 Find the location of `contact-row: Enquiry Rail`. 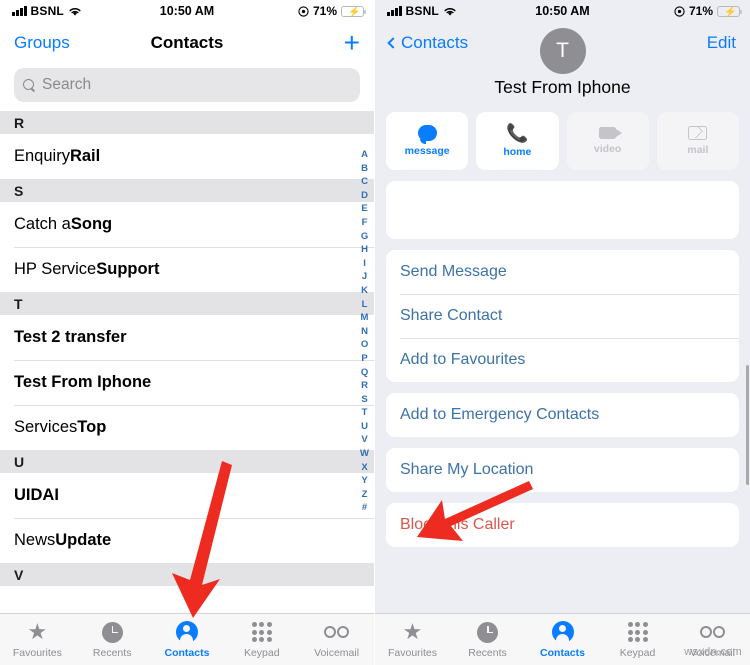

contact-row: Enquiry Rail is located at coordinates (187, 156).